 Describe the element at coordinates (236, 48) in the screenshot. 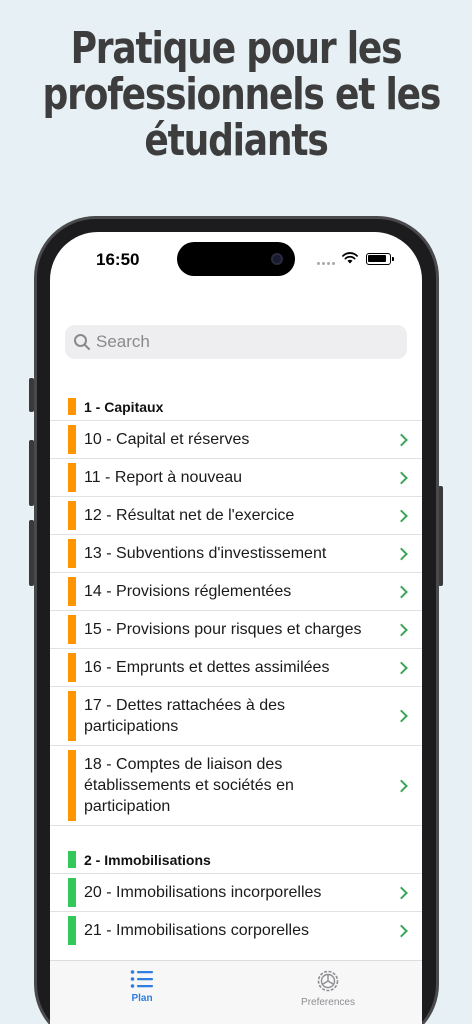

I see `headline-line: Pratique pour les` at that location.